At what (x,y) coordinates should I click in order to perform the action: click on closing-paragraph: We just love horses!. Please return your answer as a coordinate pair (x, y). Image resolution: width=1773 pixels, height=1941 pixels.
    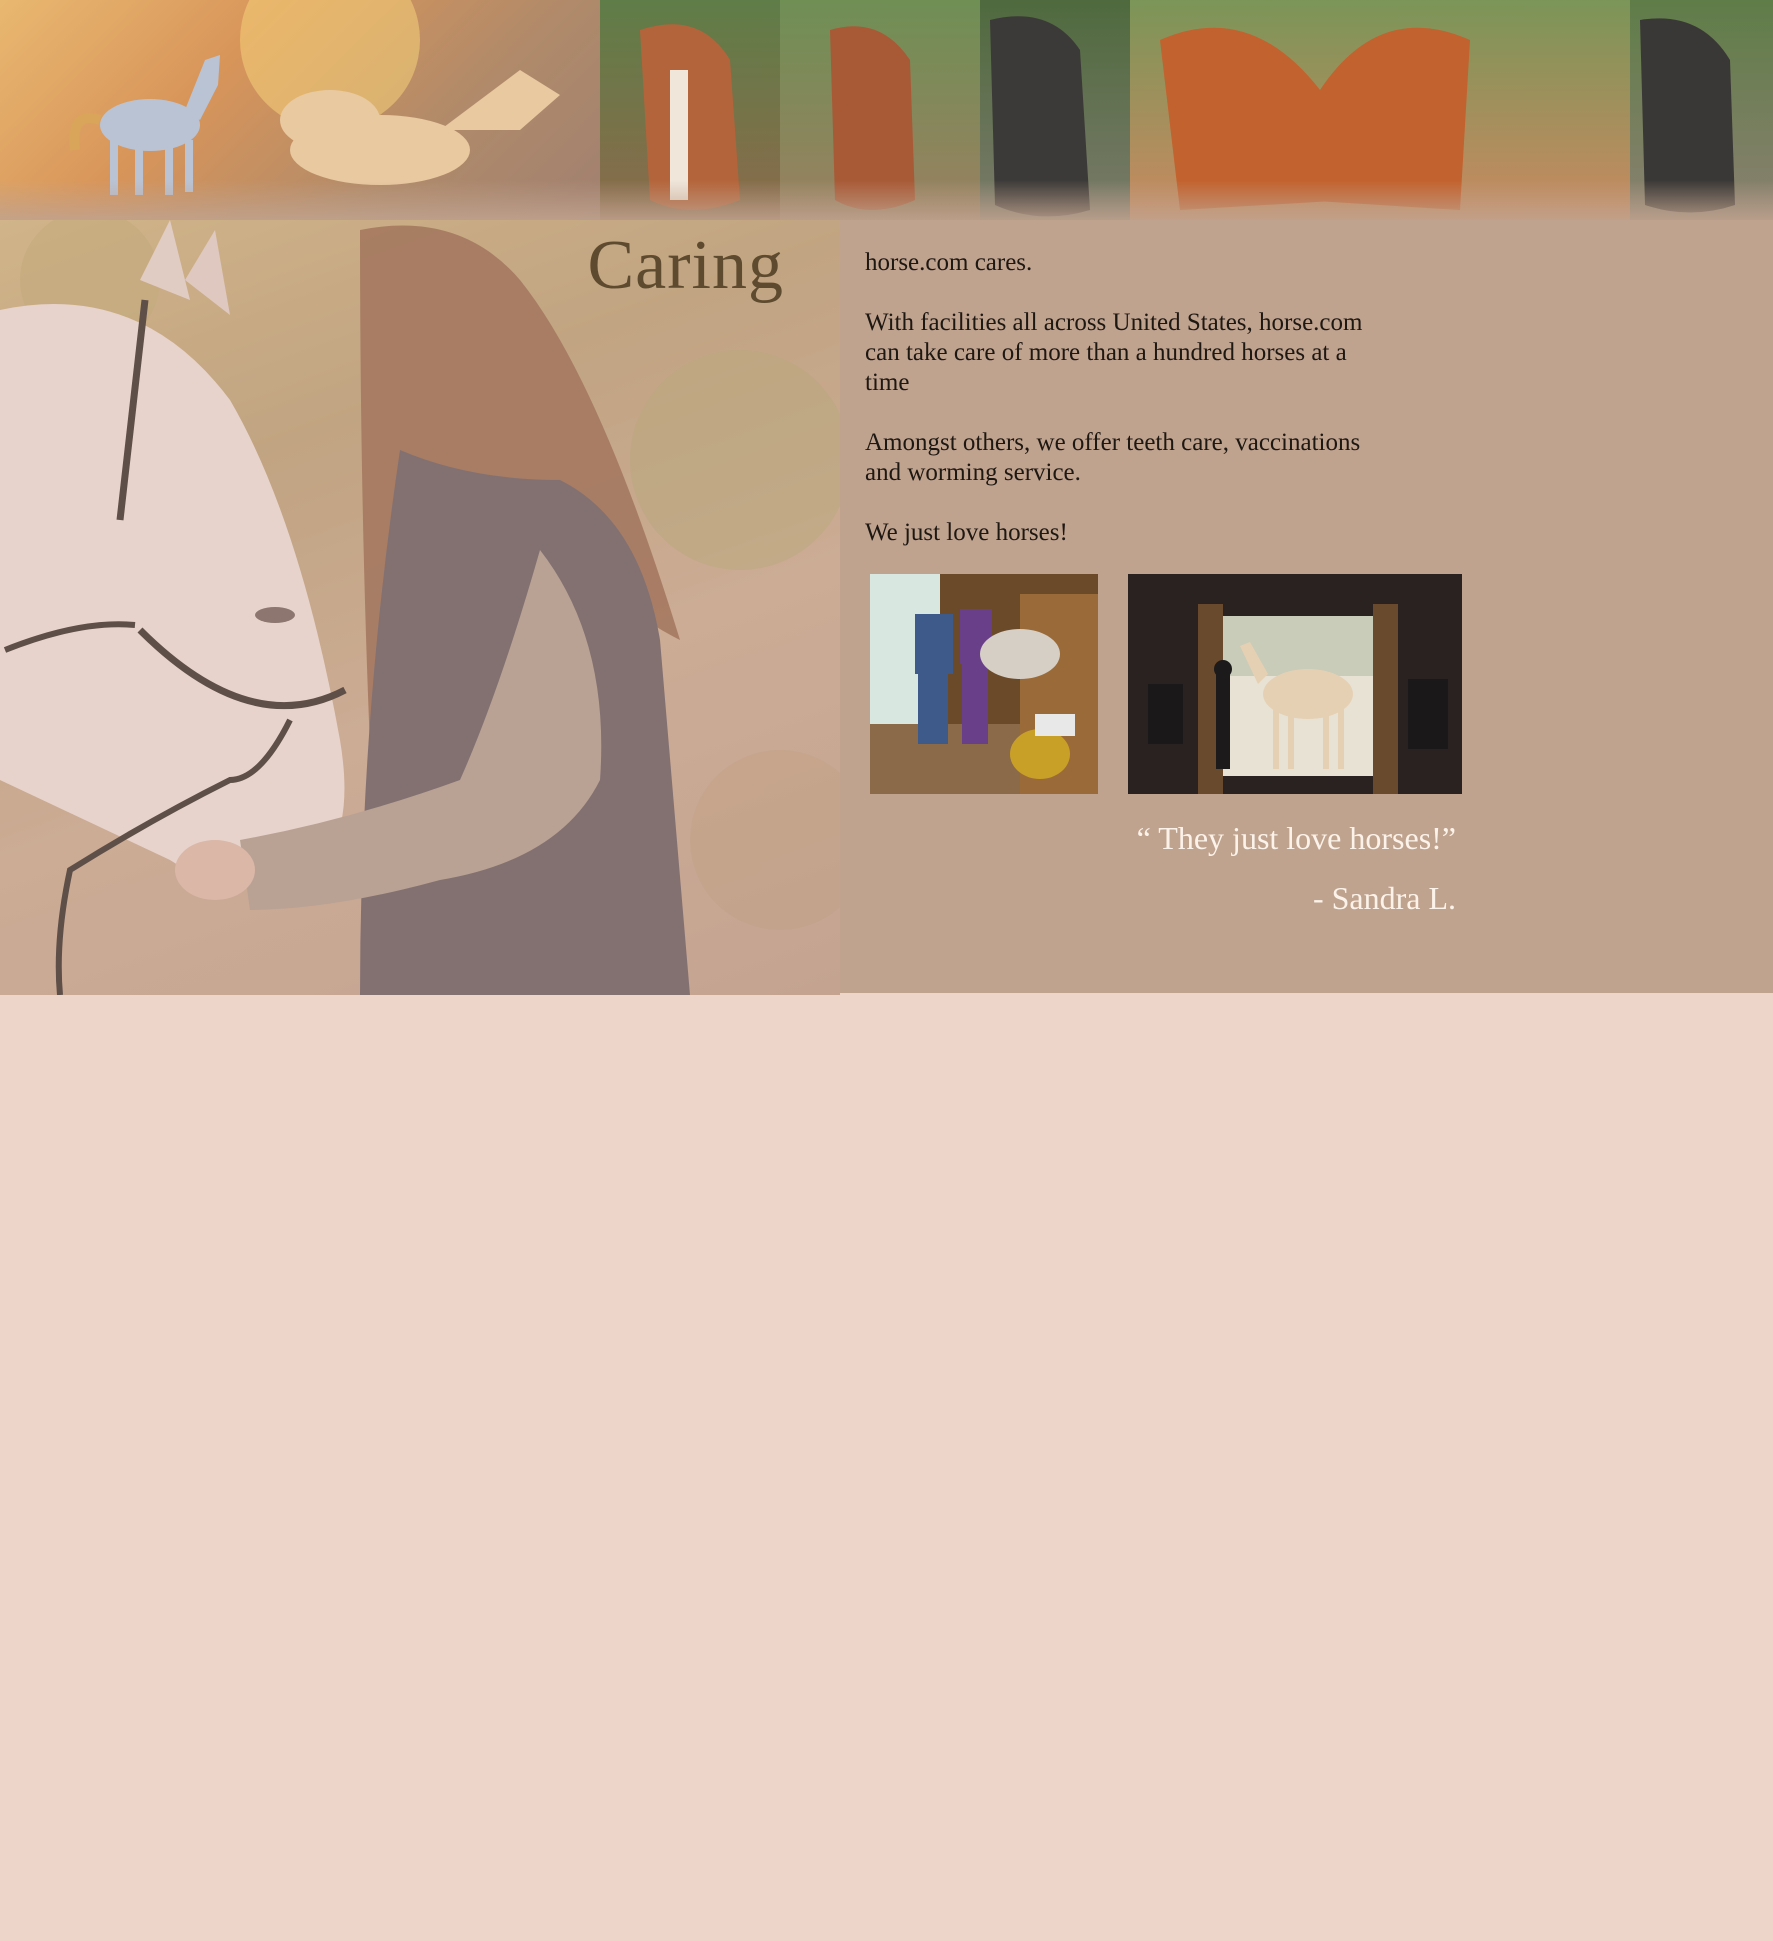
    Looking at the image, I should click on (966, 532).